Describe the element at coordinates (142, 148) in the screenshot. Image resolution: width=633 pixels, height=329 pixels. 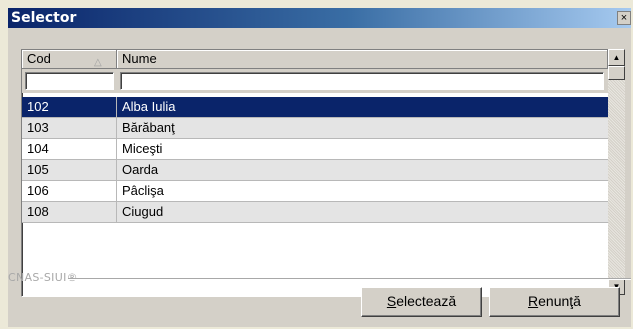
I see `nume-cell: Miceşti` at that location.